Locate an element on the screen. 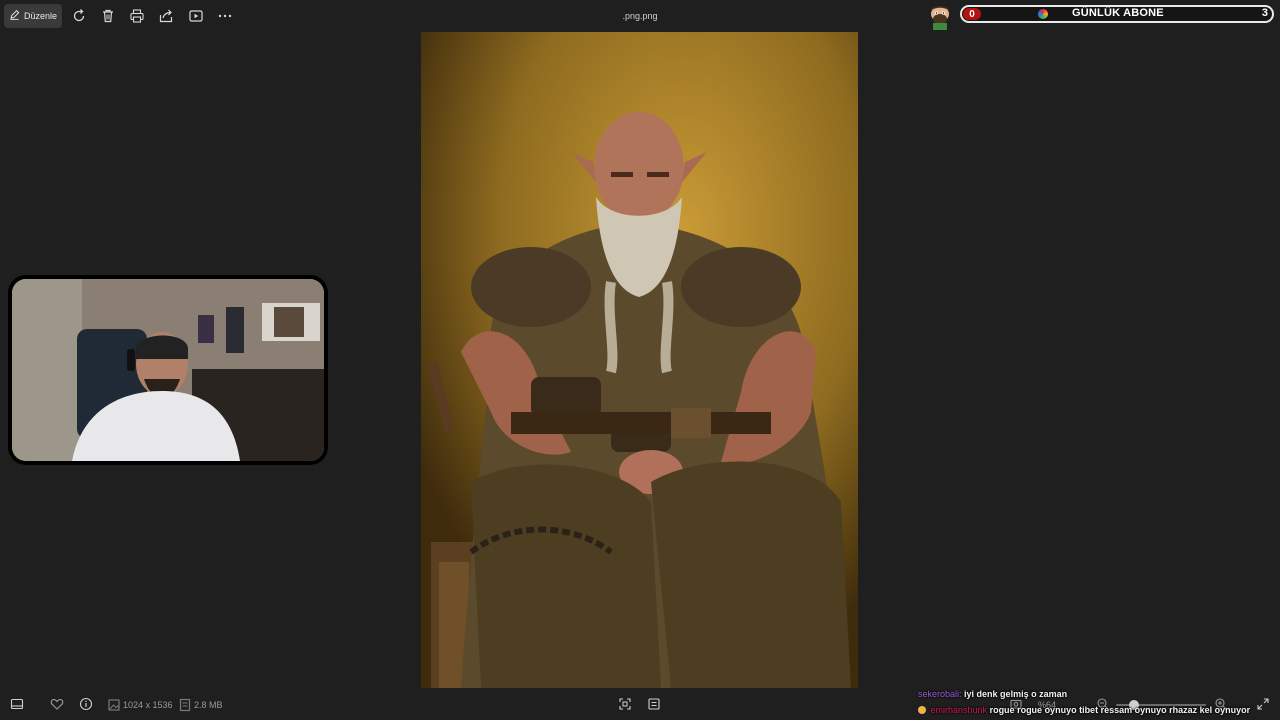 The width and height of the screenshot is (1280, 720). webcam-feed is located at coordinates (168, 370).